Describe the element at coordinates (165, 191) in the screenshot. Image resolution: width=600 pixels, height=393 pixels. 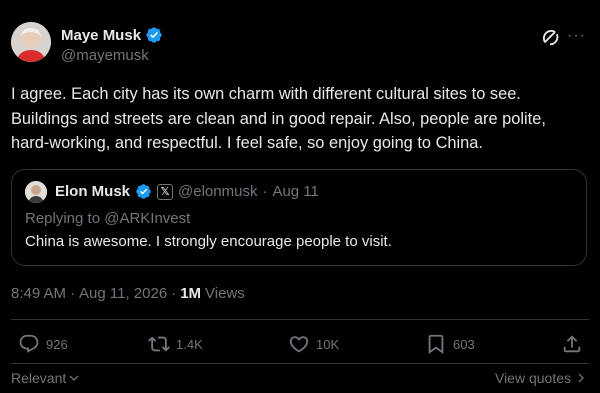
I see `affiliate-x-badge-icon: 𝕏` at that location.